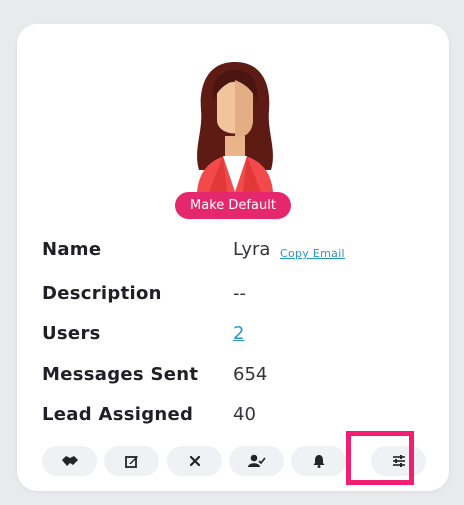  Describe the element at coordinates (118, 414) in the screenshot. I see `lead-assigned-label: Lead Assigned` at that location.